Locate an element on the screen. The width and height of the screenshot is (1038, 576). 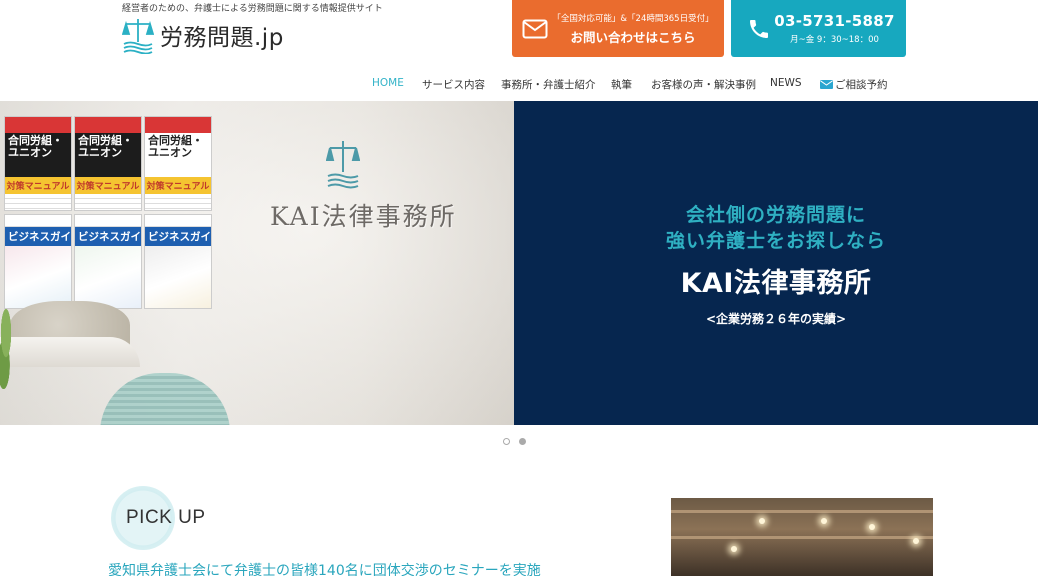
hero-heading-line2: 強い弁護士をお探しなら is located at coordinates (775, 241).